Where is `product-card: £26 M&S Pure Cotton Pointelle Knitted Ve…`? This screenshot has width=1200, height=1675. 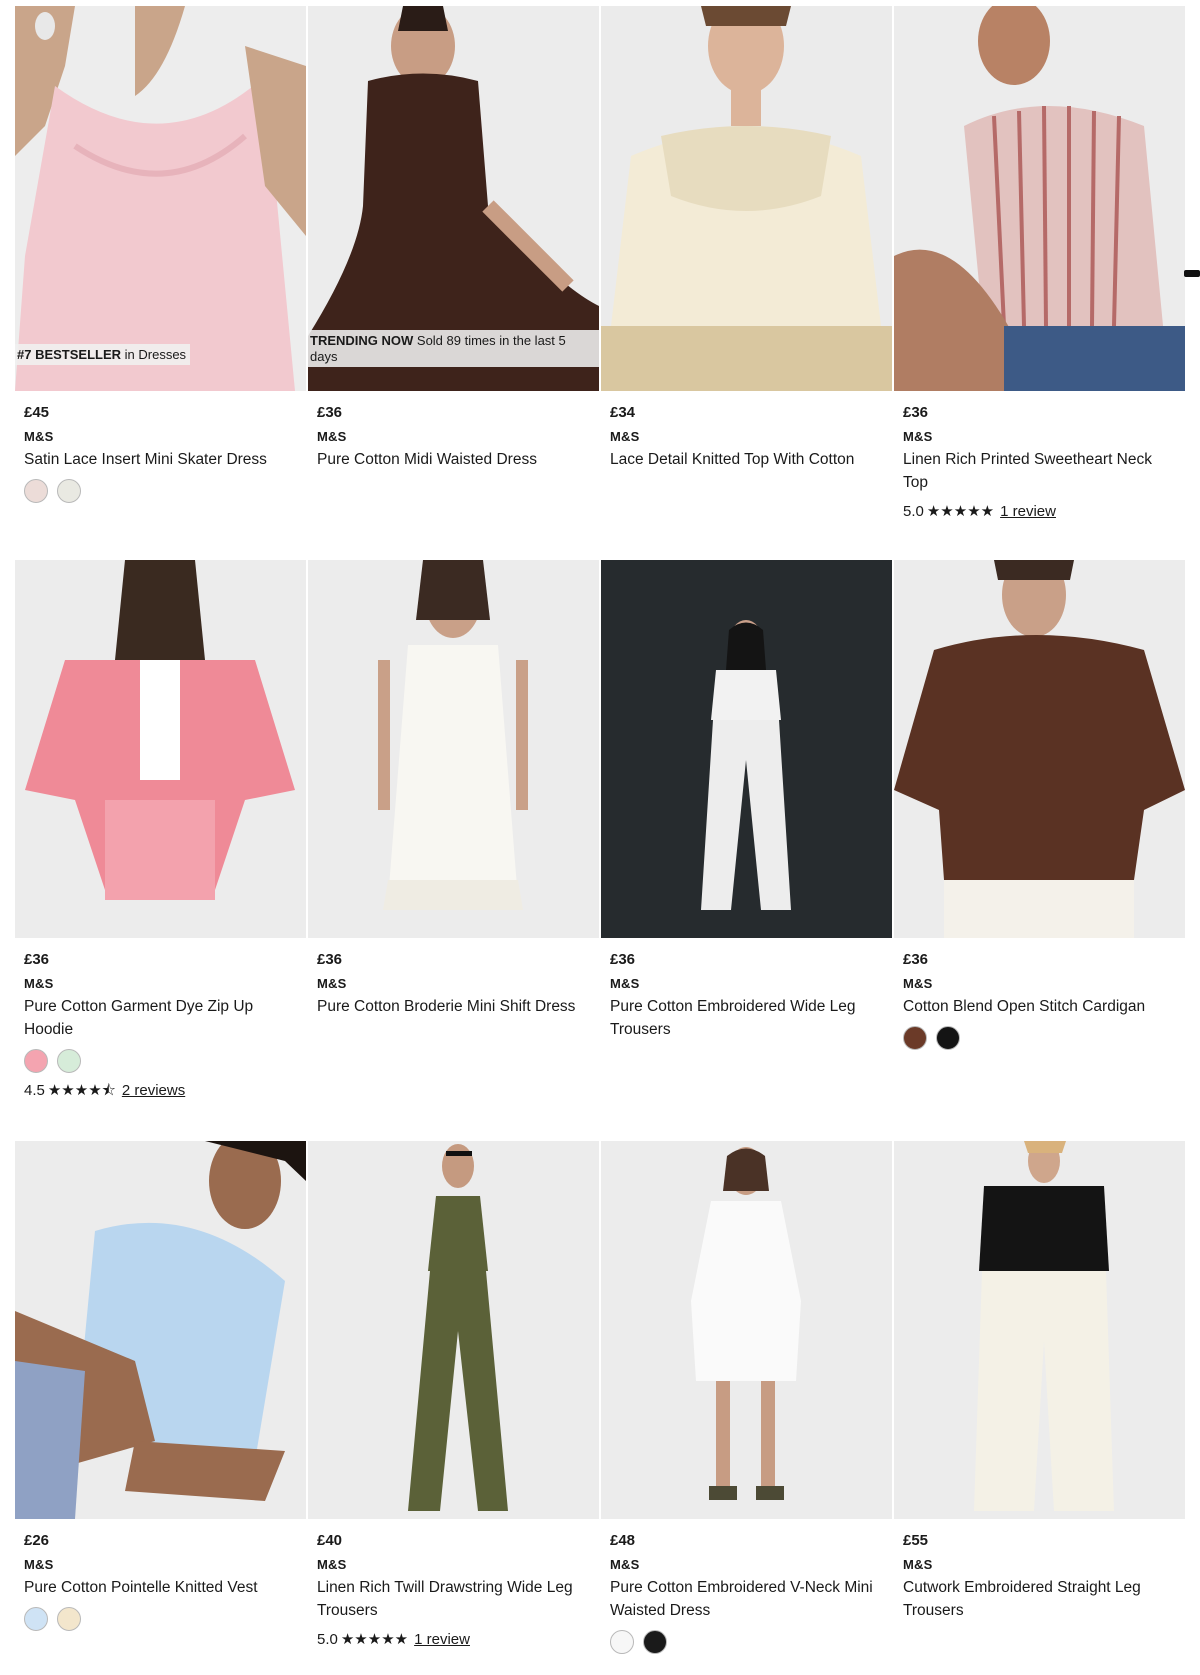 product-card: £26 M&S Pure Cotton Pointelle Knitted Ve… is located at coordinates (160, 1387).